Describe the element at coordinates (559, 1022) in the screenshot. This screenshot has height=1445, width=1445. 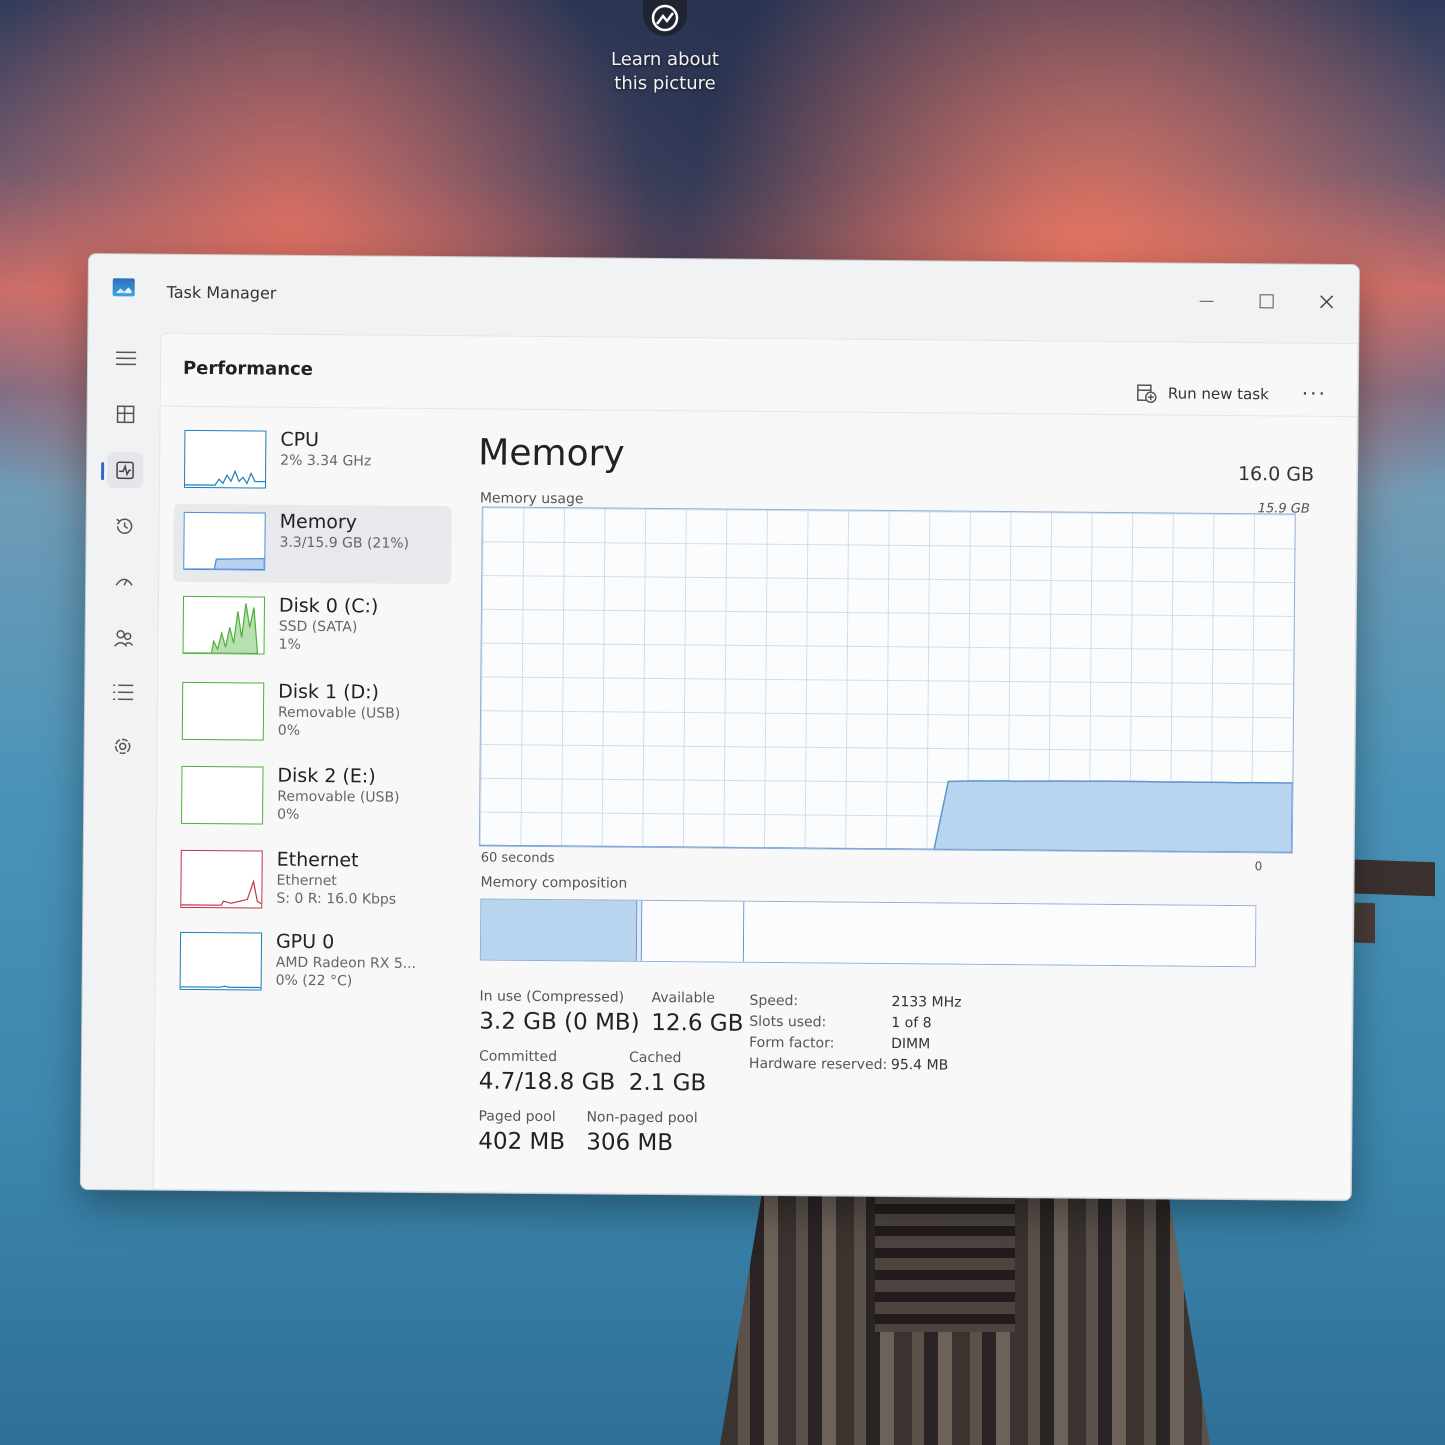
I see `in-use-value: 3.2 GB (0 MB)` at that location.